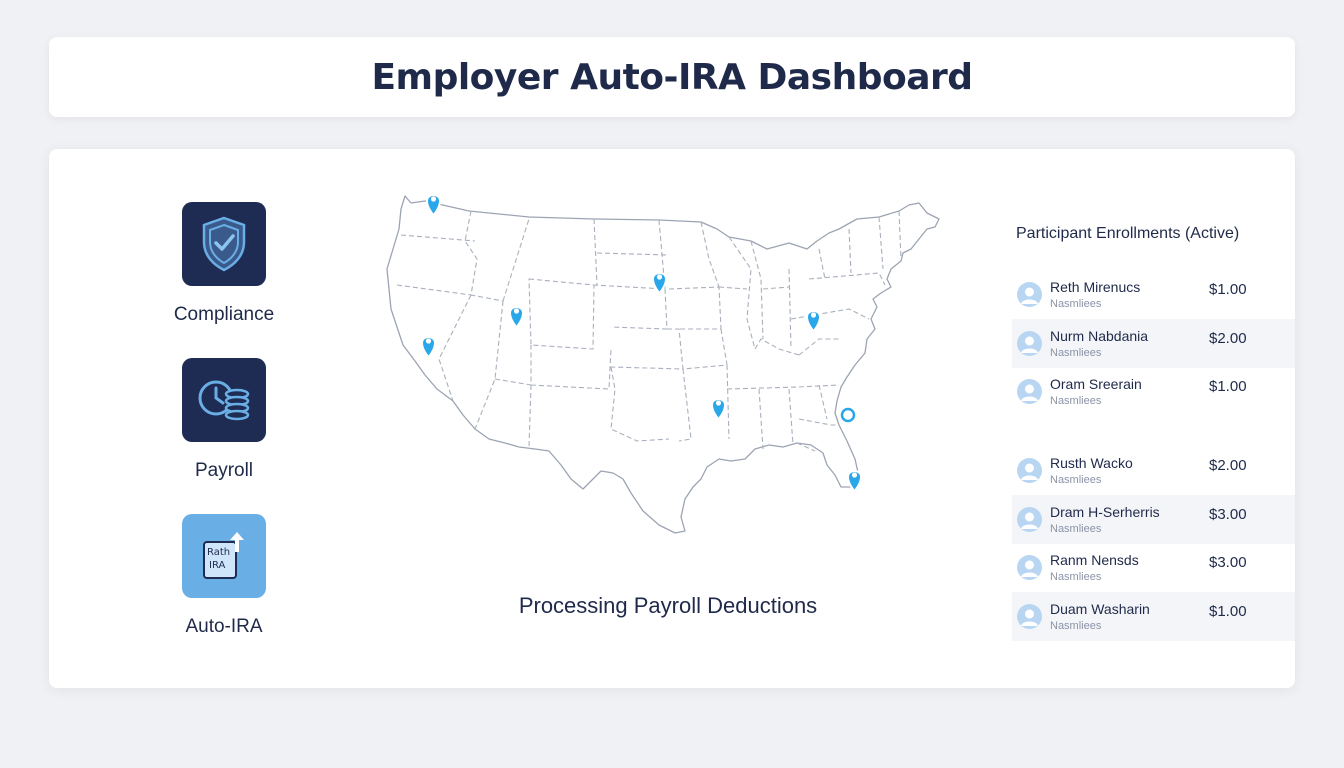 This screenshot has width=1344, height=768. I want to click on enrollment-row: Nurm Nabdania Nasmliees $2.00, so click(1153, 343).